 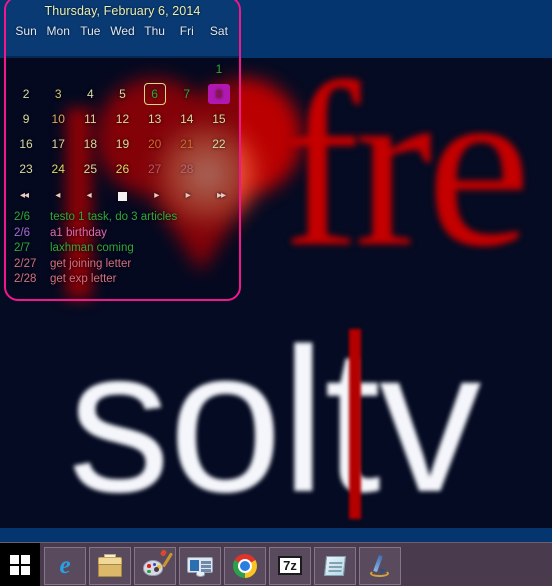 I want to click on taskbar-item-internet-explorer: e, so click(x=65, y=566).